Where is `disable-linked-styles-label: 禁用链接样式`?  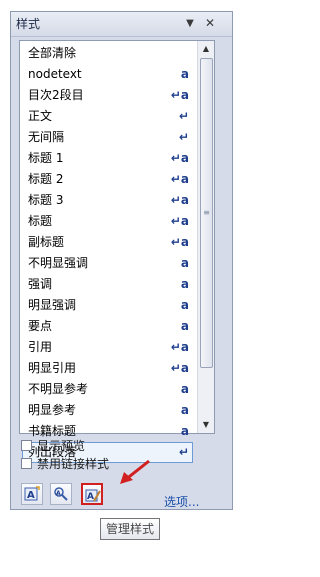 disable-linked-styles-label: 禁用链接样式 is located at coordinates (73, 464).